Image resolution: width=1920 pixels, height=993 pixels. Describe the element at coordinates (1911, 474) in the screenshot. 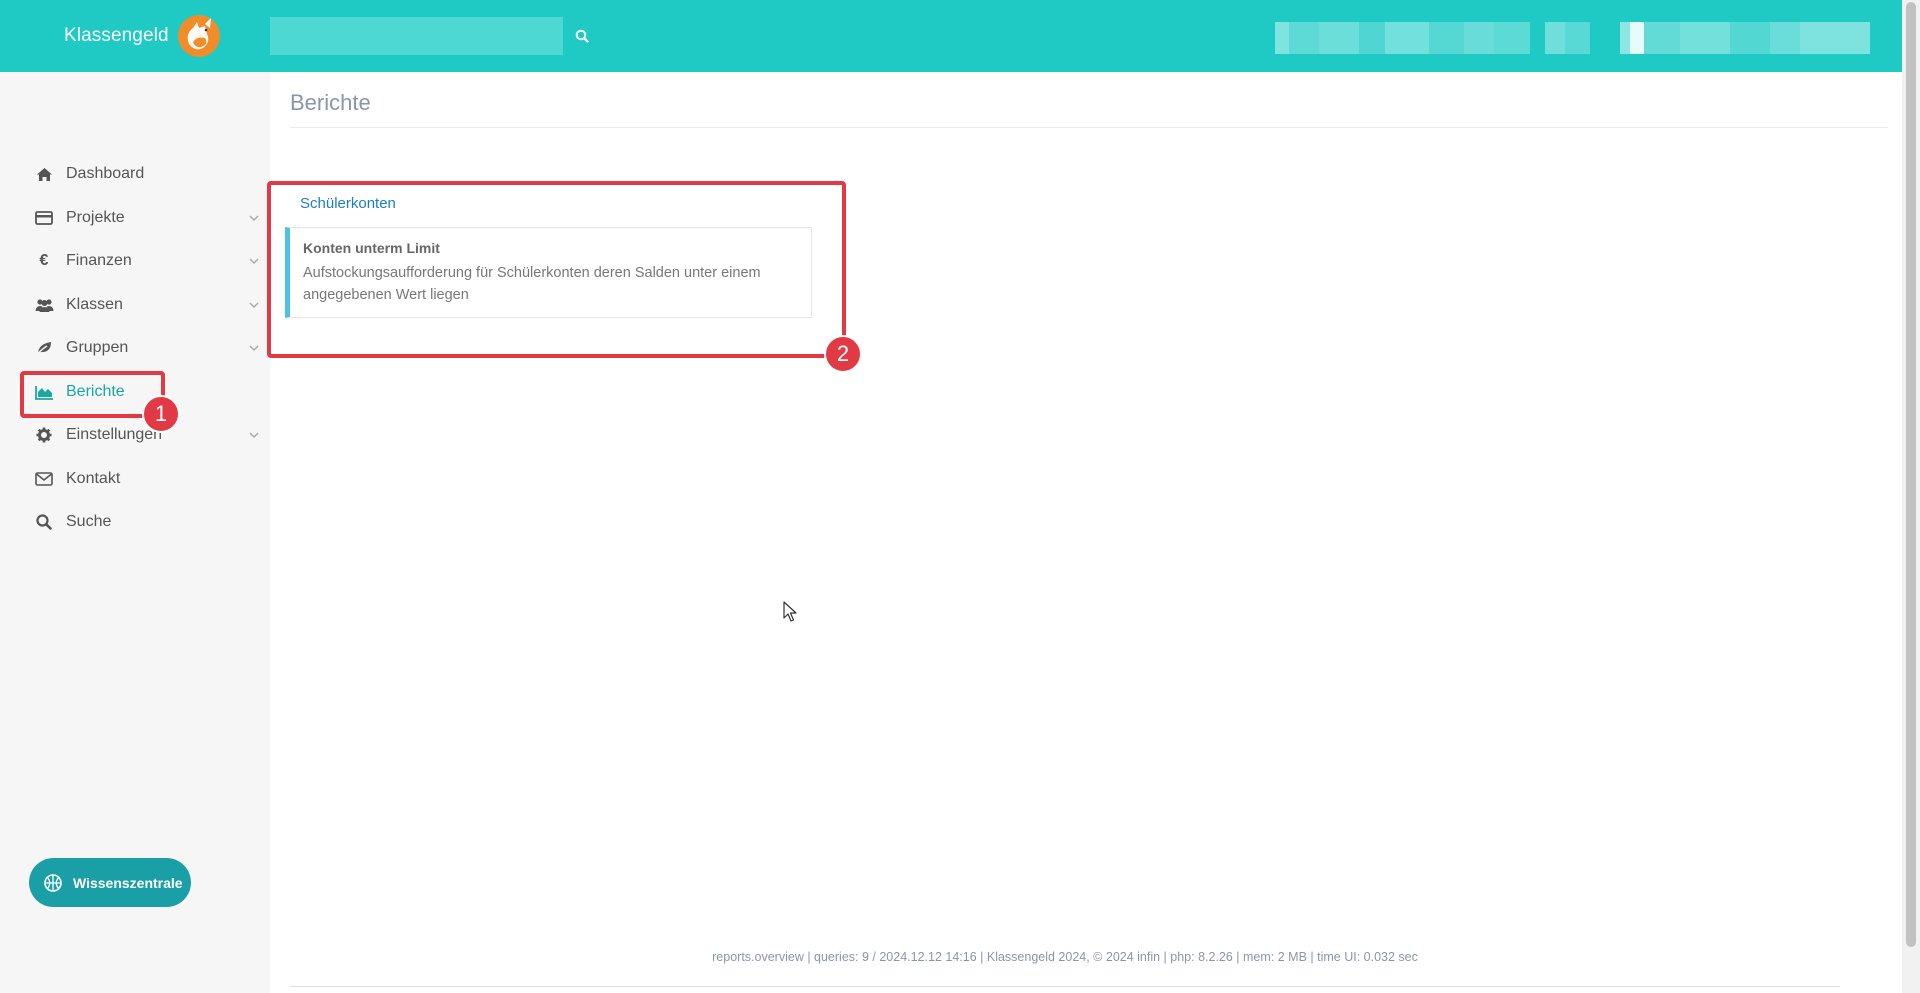

I see `scrollbar-thumb` at that location.